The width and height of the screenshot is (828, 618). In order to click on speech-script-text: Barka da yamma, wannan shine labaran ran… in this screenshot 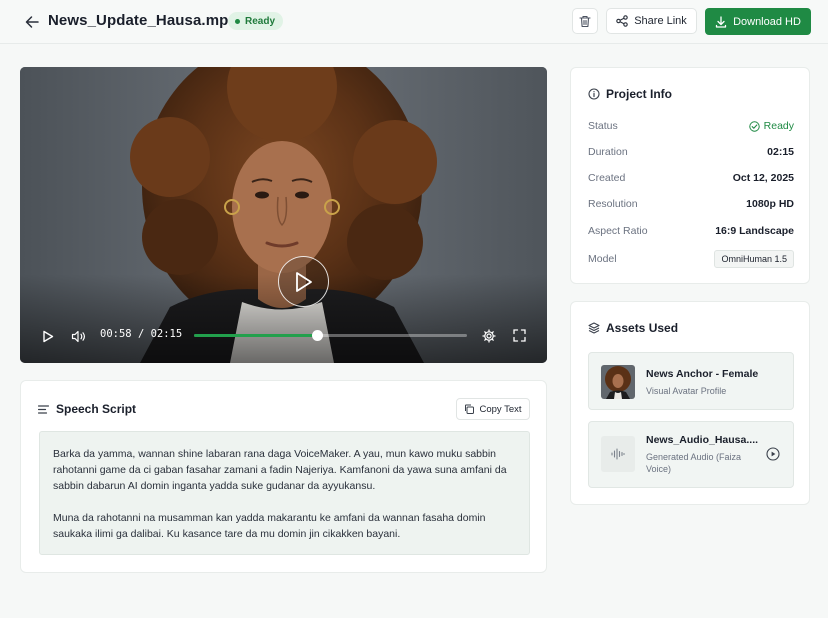, I will do `click(284, 493)`.